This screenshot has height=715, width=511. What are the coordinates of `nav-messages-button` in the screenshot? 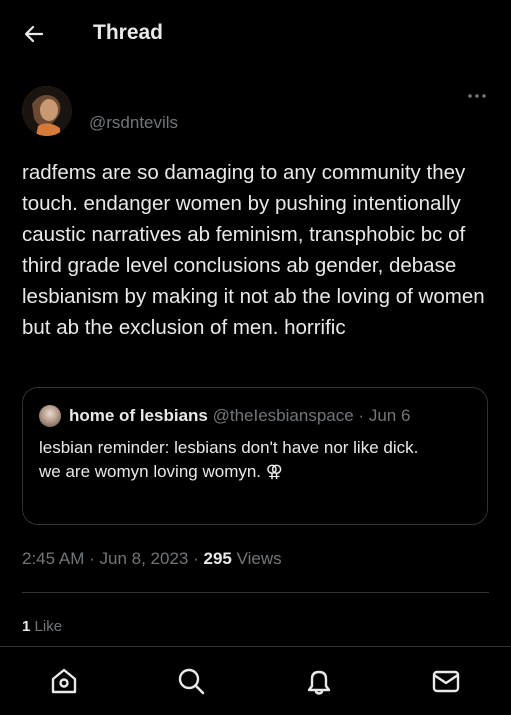 It's located at (446, 681).